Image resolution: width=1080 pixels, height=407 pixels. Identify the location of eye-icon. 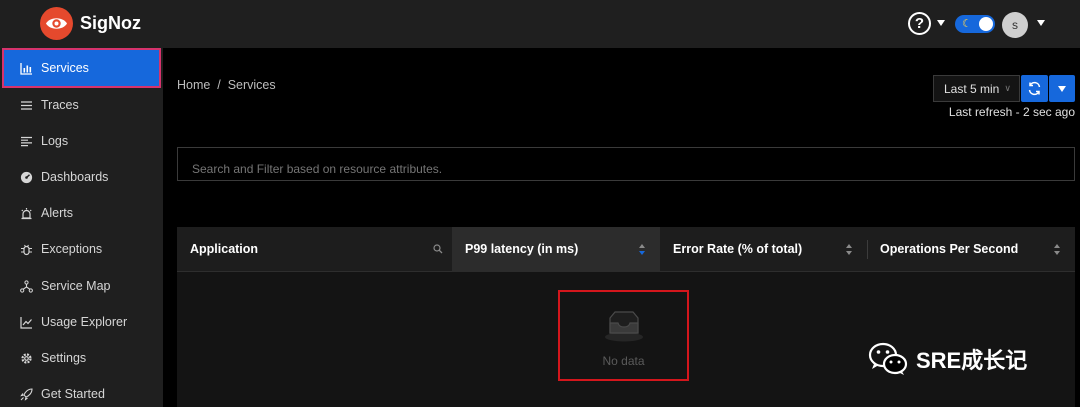
(56, 23).